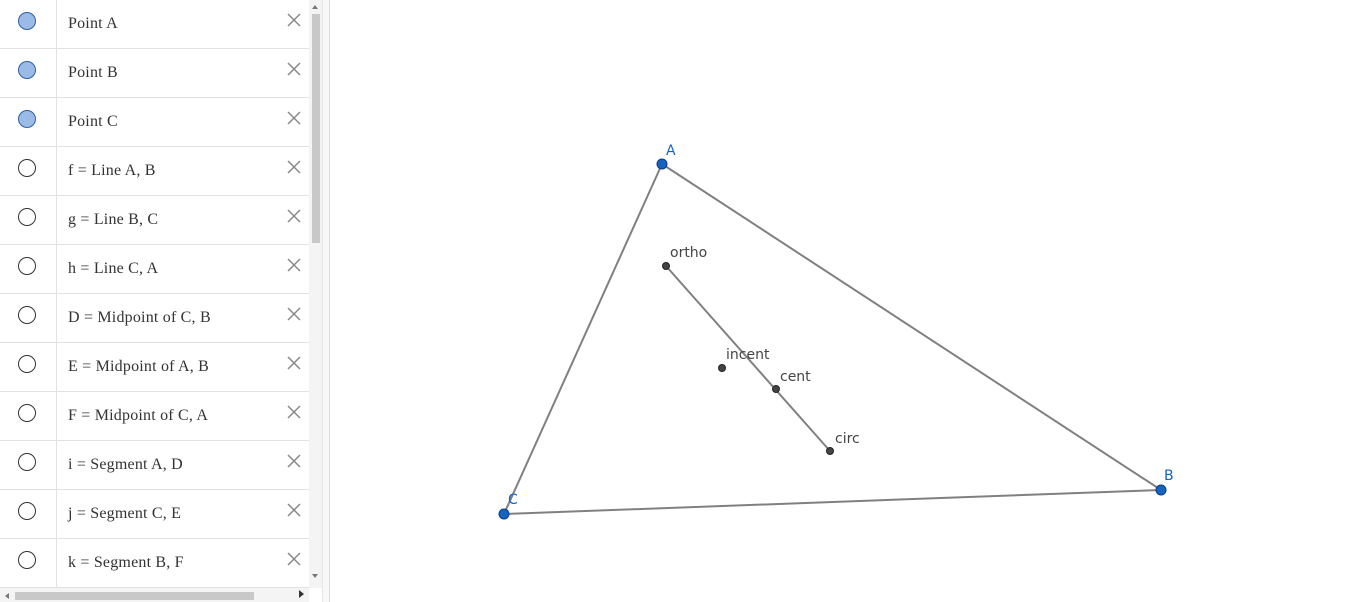 This screenshot has width=1348, height=602. What do you see at coordinates (113, 220) in the screenshot?
I see `algebra-row-text: g = Line B, C` at bounding box center [113, 220].